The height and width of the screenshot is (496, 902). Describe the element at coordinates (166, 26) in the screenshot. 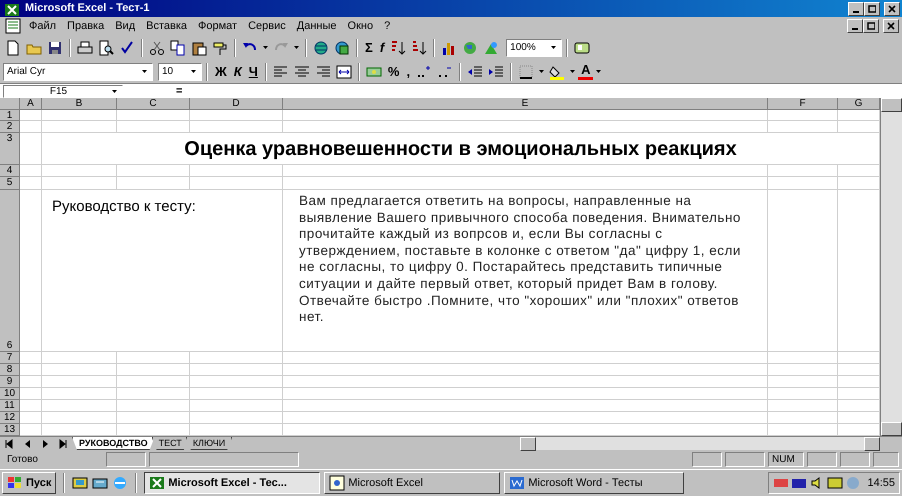

I see `menu-item: Вставка` at that location.